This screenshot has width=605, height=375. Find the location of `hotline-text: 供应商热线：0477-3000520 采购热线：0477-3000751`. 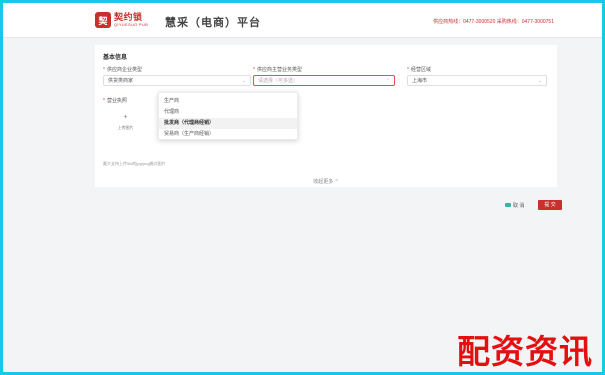

hotline-text: 供应商热线：0477-3000520 采购热线：0477-3000751 is located at coordinates (493, 22).